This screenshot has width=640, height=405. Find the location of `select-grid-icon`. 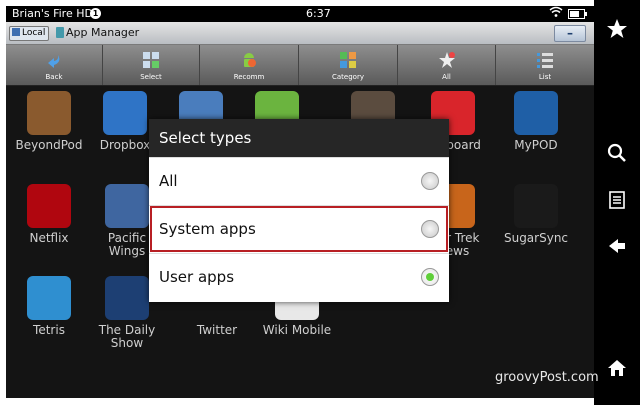

select-grid-icon is located at coordinates (151, 60).